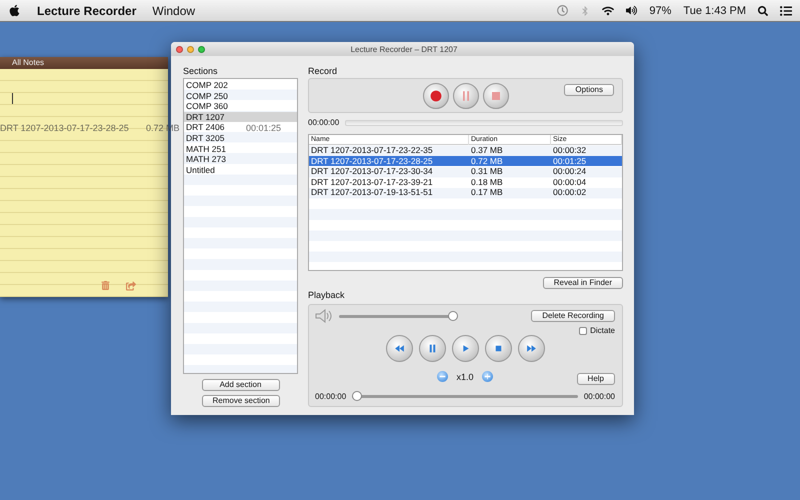 This screenshot has width=800, height=500. What do you see at coordinates (174, 11) in the screenshot?
I see `menu-item: Window` at bounding box center [174, 11].